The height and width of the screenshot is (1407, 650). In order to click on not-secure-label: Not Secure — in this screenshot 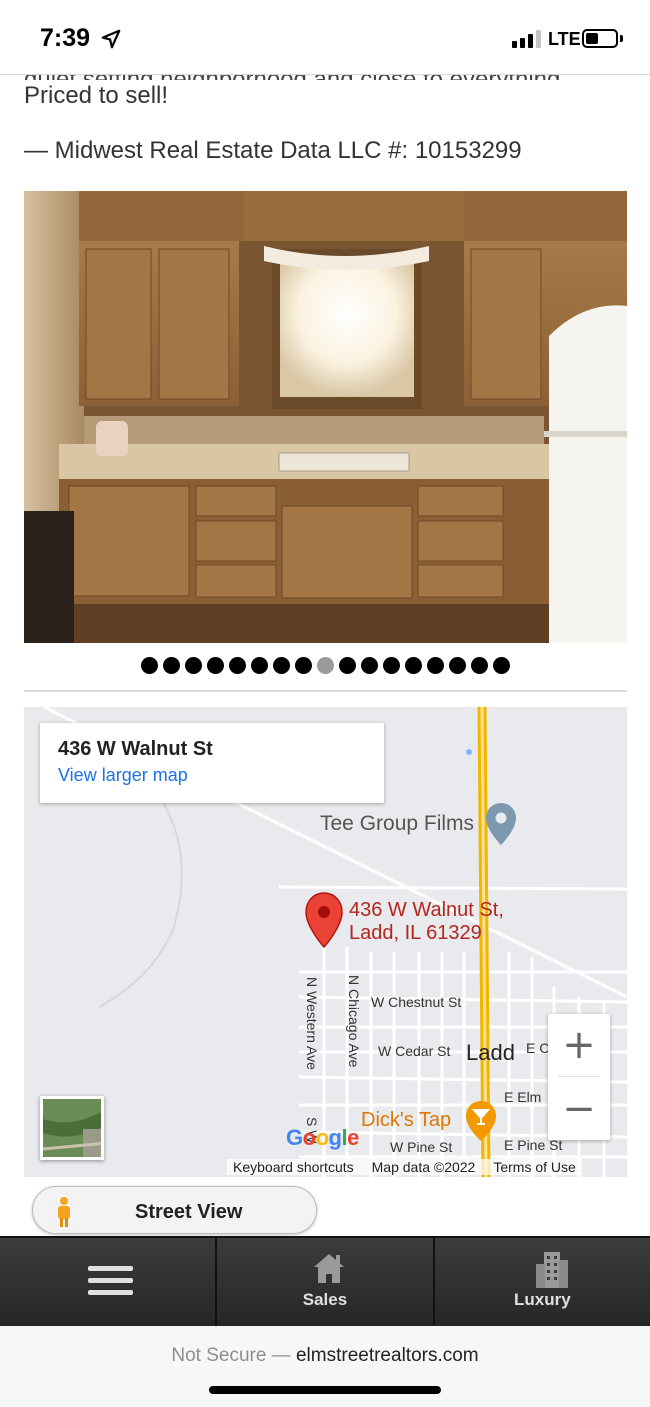, I will do `click(231, 1355)`.